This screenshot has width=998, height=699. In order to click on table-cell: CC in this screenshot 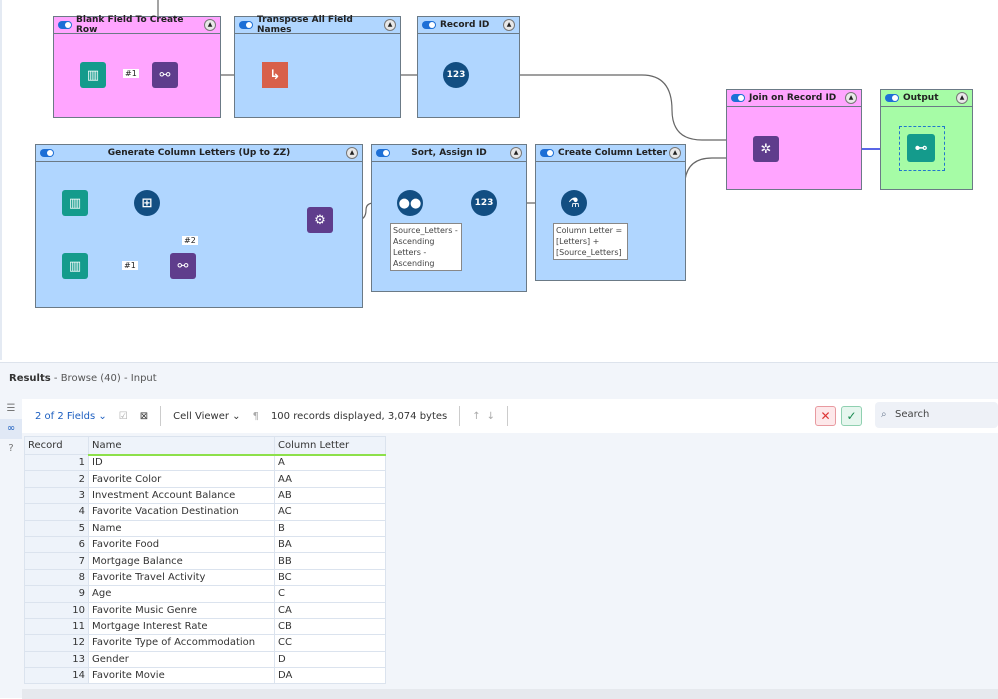, I will do `click(330, 643)`.